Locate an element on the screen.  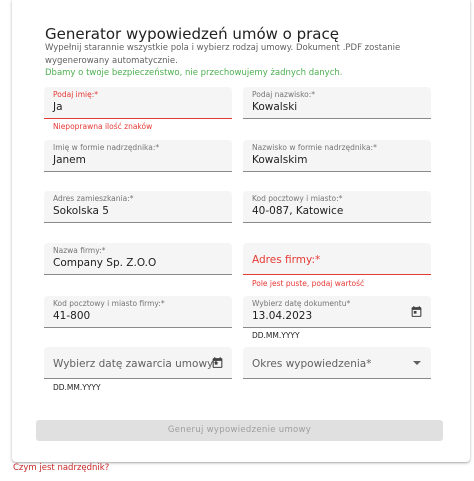
help-link: Czym jest nadrzędnik? is located at coordinates (61, 468).